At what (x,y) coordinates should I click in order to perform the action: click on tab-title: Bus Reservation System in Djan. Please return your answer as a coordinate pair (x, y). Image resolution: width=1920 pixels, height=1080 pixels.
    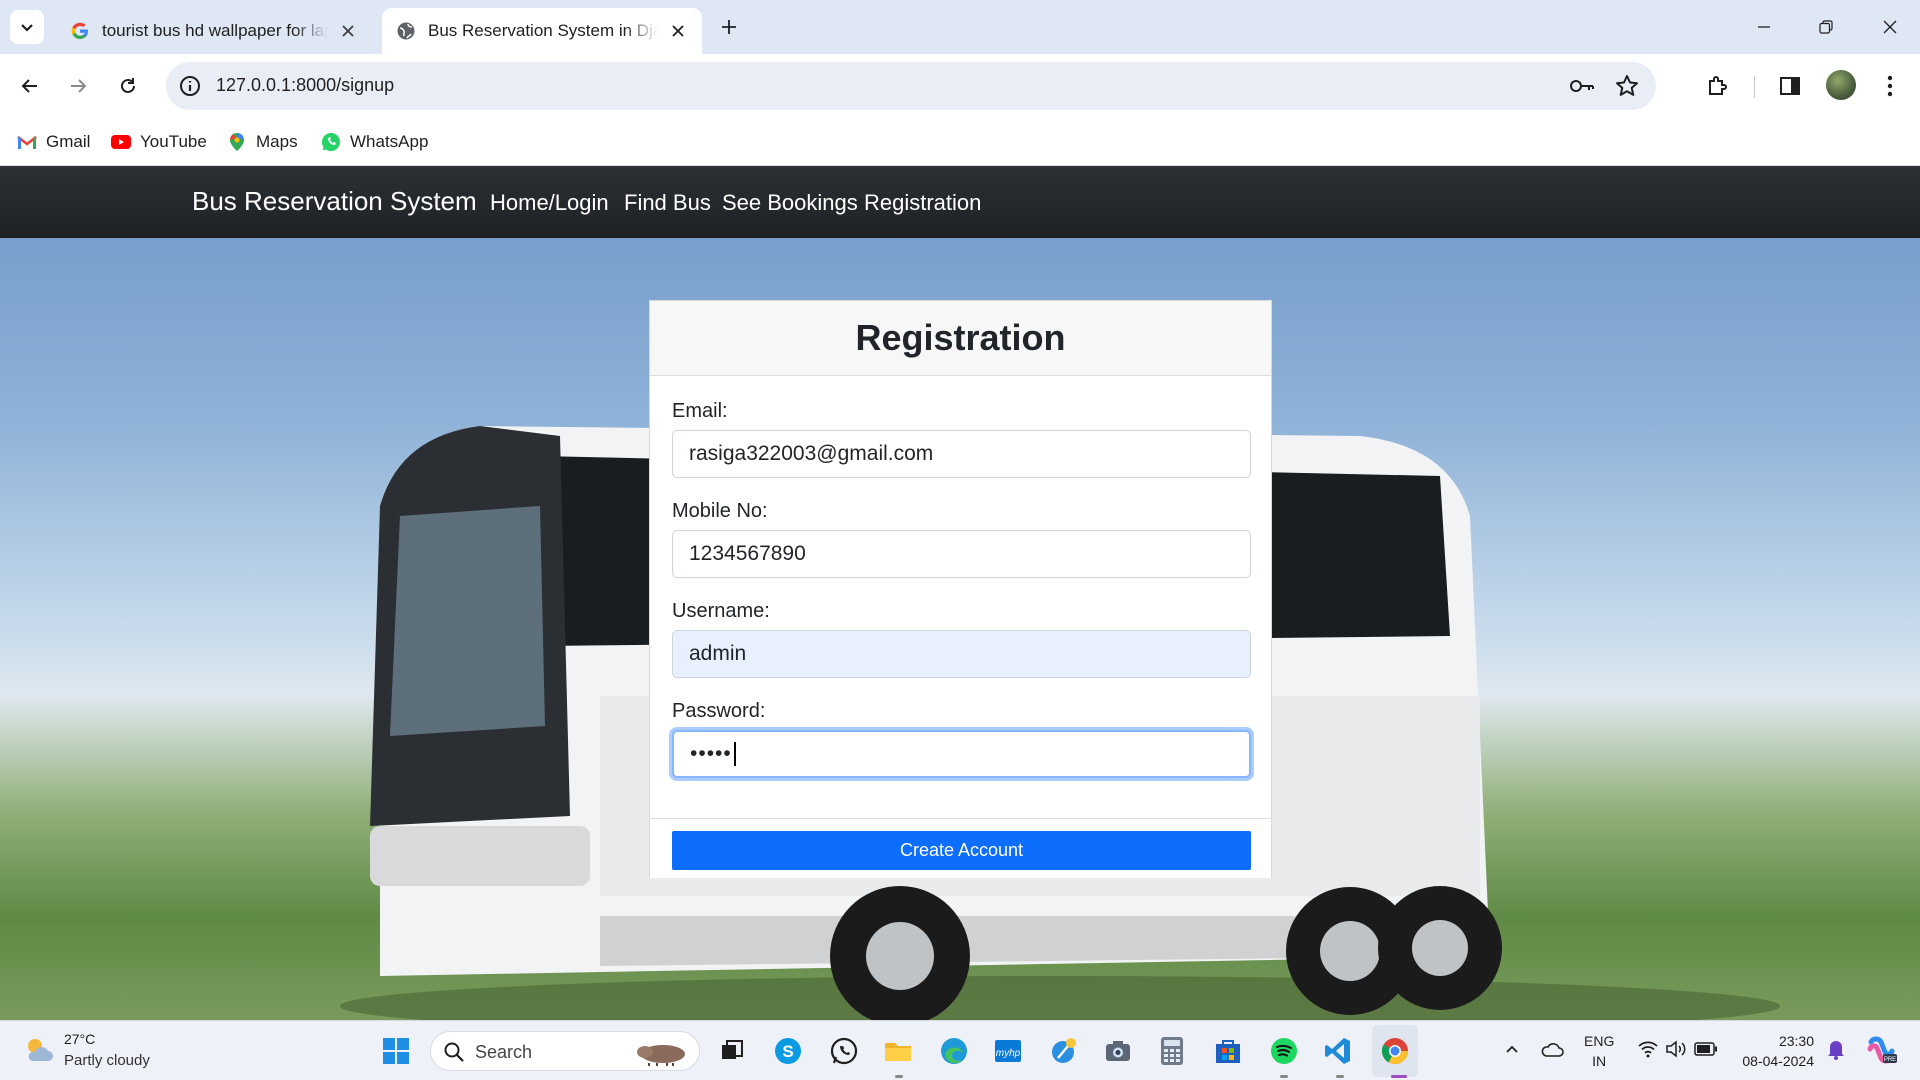
    Looking at the image, I should click on (543, 30).